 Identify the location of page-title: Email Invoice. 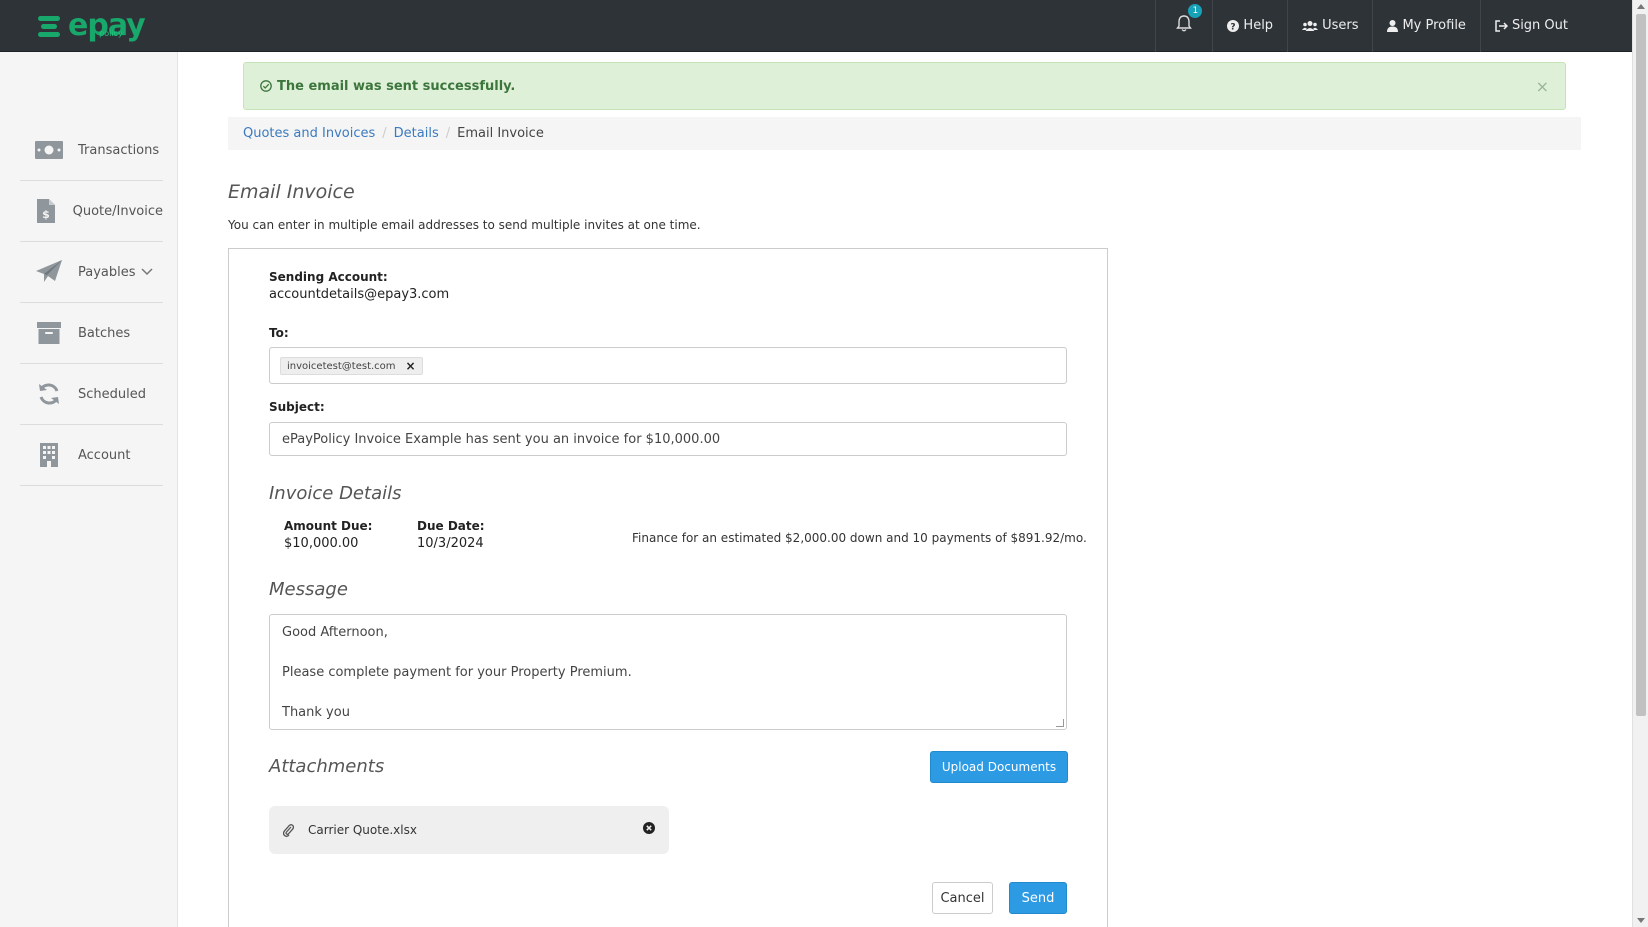
(291, 192).